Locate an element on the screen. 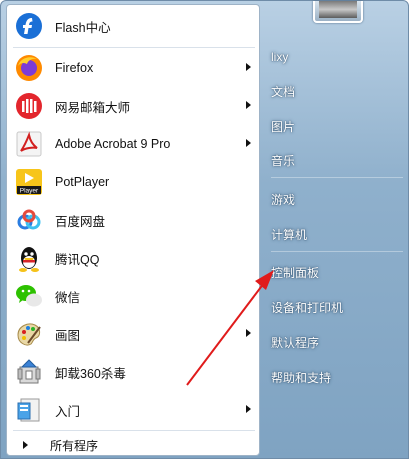 The width and height of the screenshot is (409, 459). program-item-acrobat: Adobe Acrobat 9 Pro is located at coordinates (134, 144).